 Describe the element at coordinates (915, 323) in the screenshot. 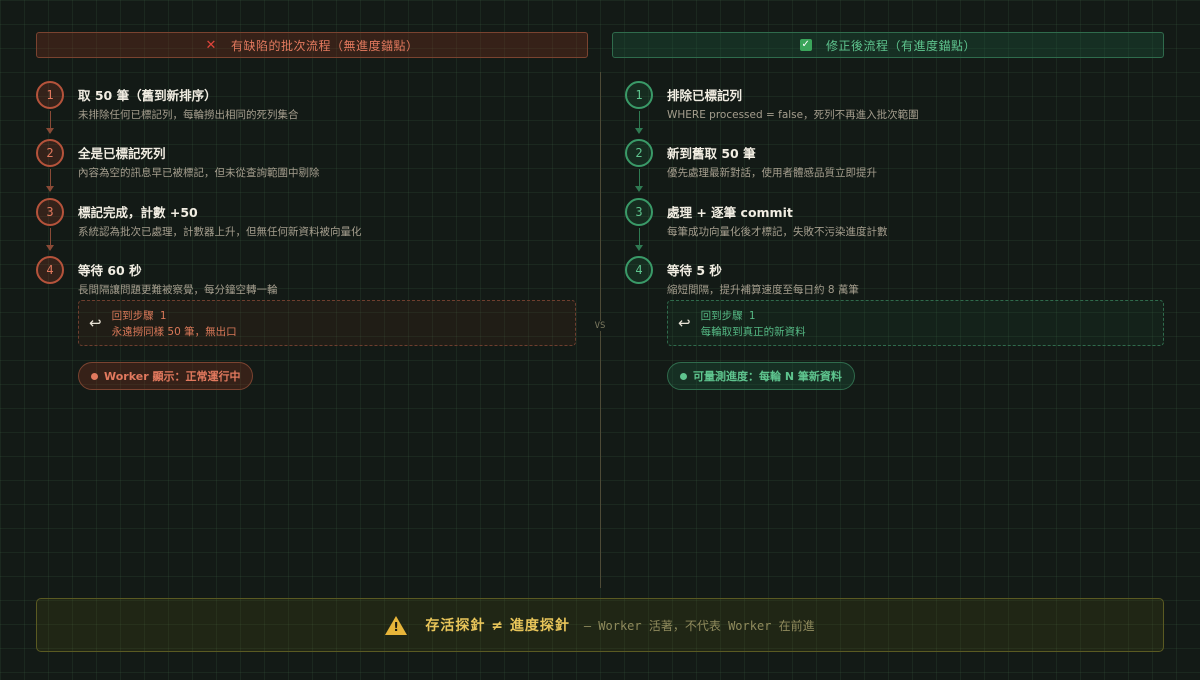

I see `fixed-loop-back-box: ↩ 回到步驟 1 每輪取到真正的新資料` at that location.